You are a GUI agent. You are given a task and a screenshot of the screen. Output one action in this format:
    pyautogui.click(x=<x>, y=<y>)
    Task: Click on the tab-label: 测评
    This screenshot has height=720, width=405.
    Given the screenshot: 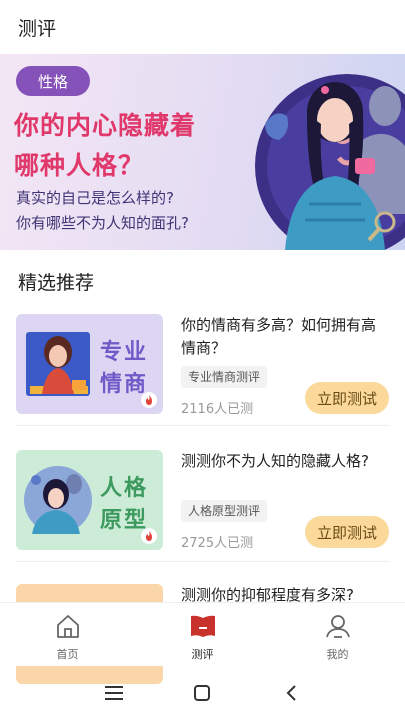 What is the action you would take?
    pyautogui.click(x=202, y=654)
    